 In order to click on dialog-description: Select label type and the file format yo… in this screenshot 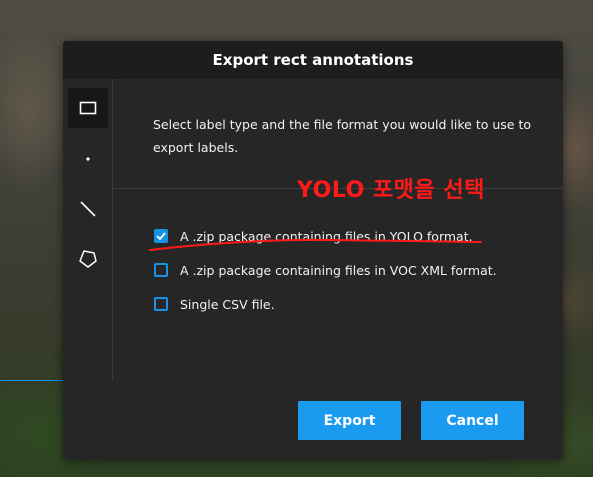, I will do `click(342, 136)`.